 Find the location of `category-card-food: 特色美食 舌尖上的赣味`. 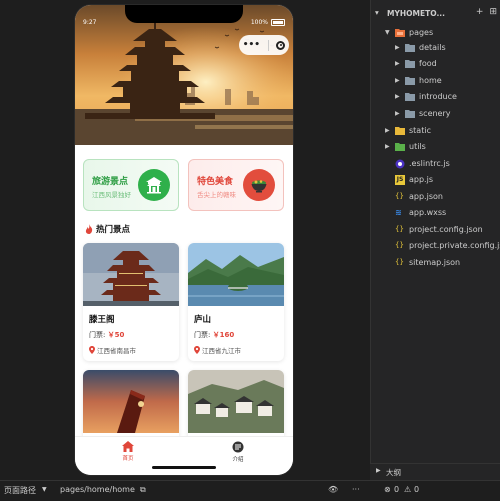

category-card-food: 特色美食 舌尖上的赣味 is located at coordinates (236, 185).